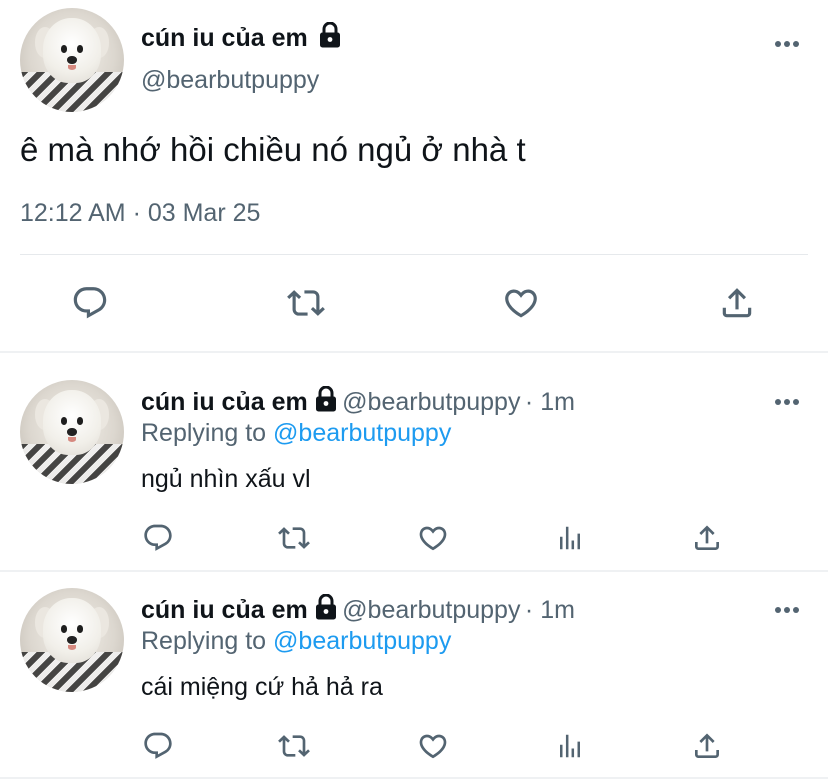 This screenshot has height=780, width=828. Describe the element at coordinates (273, 149) in the screenshot. I see `tweet-text: ê mà nhớ hồi chiều nó ngủ ở nhà t` at that location.